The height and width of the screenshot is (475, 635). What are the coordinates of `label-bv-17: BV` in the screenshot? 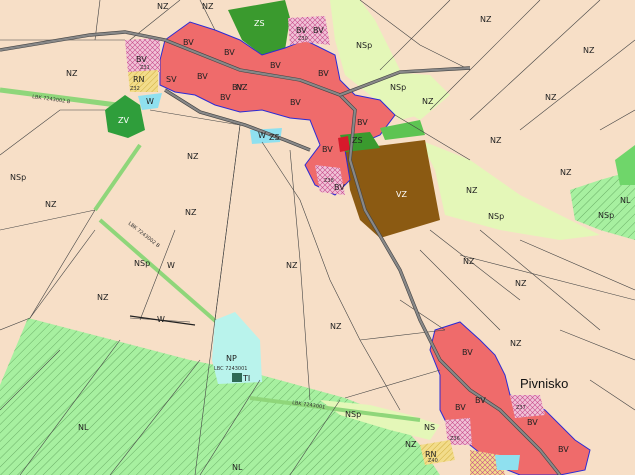 It's located at (460, 407).